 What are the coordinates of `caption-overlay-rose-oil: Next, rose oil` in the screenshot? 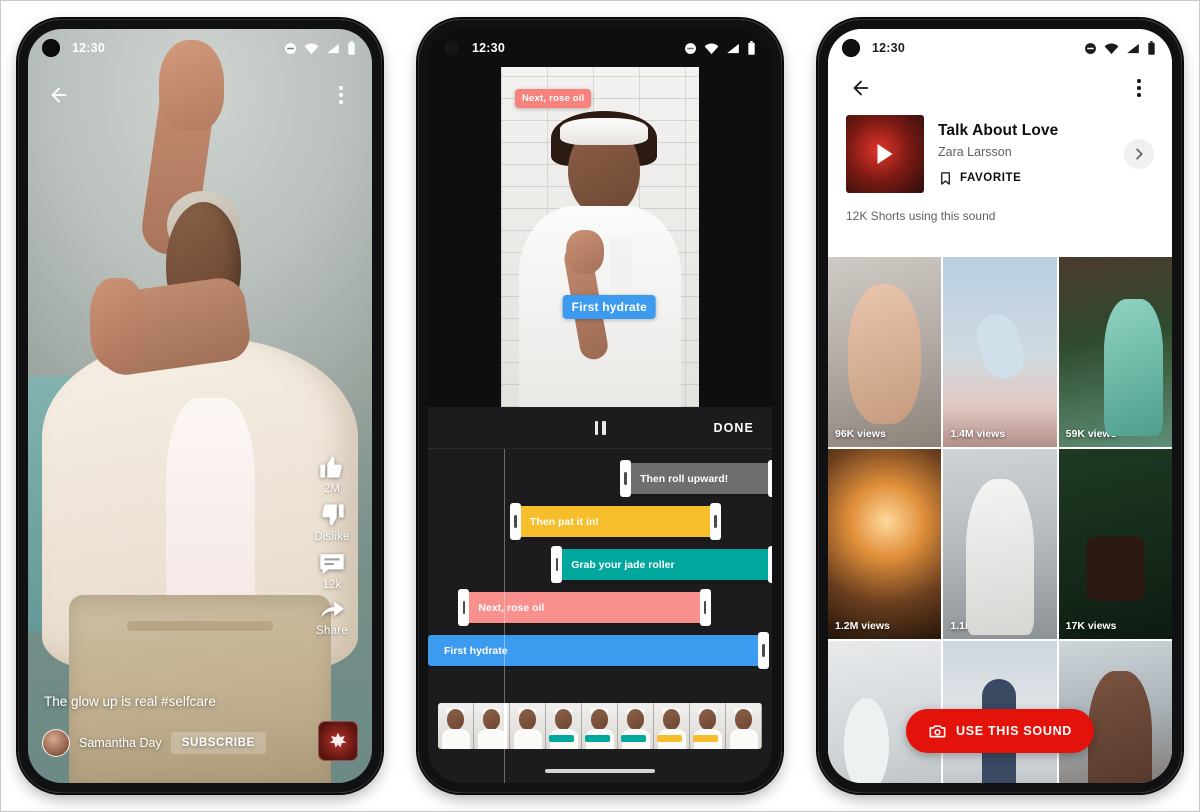 It's located at (553, 98).